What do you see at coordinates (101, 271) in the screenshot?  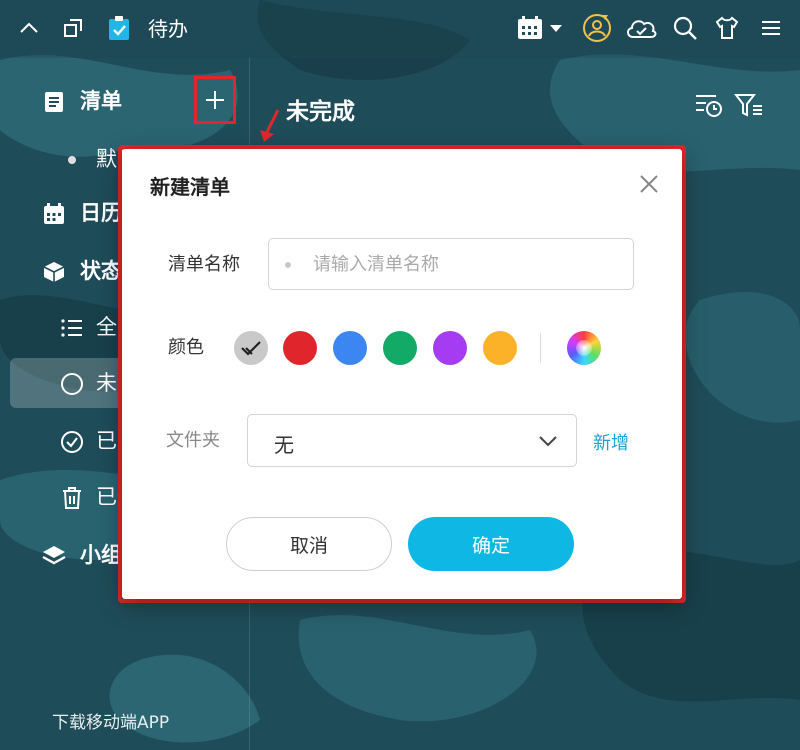 I see `sidebar-item-label: 状态` at bounding box center [101, 271].